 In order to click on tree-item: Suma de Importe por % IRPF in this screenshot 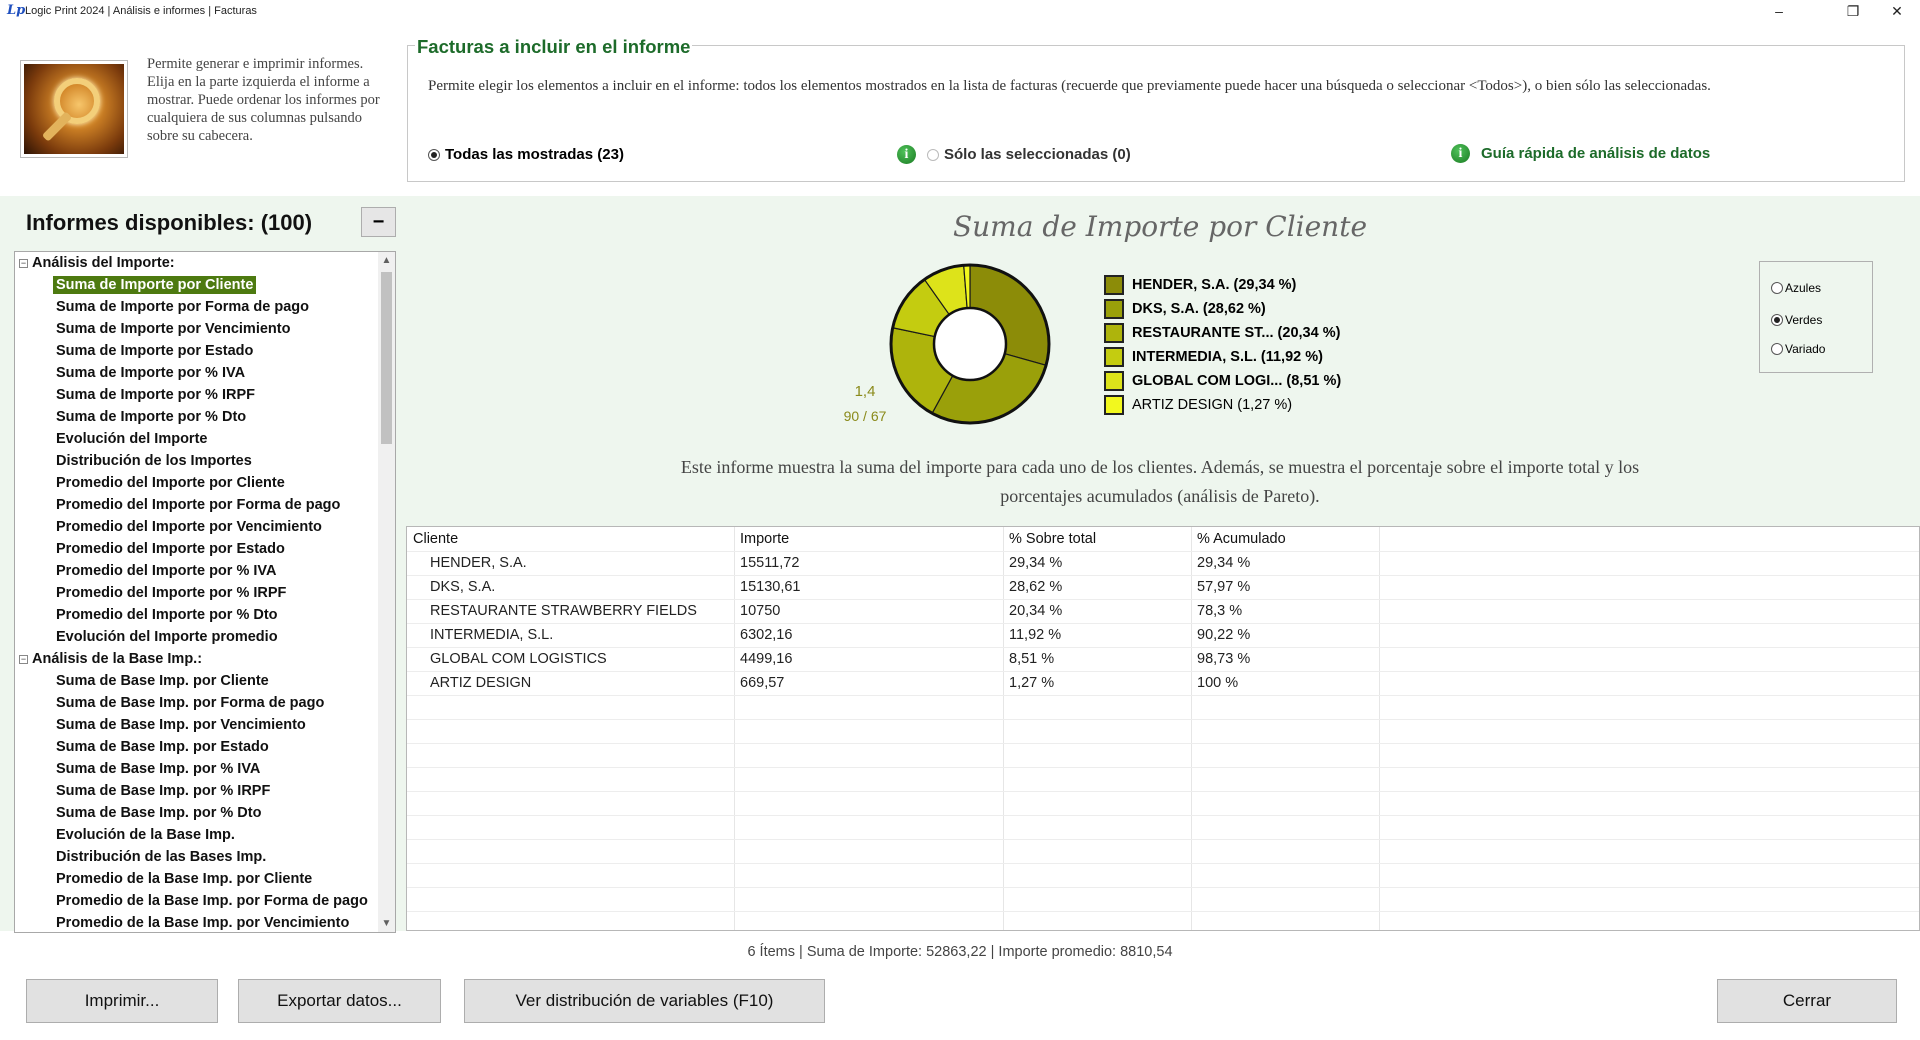, I will do `click(197, 395)`.